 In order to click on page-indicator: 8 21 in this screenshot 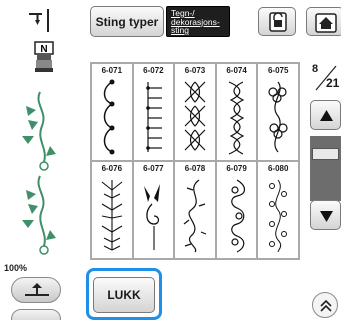, I will do `click(323, 77)`.